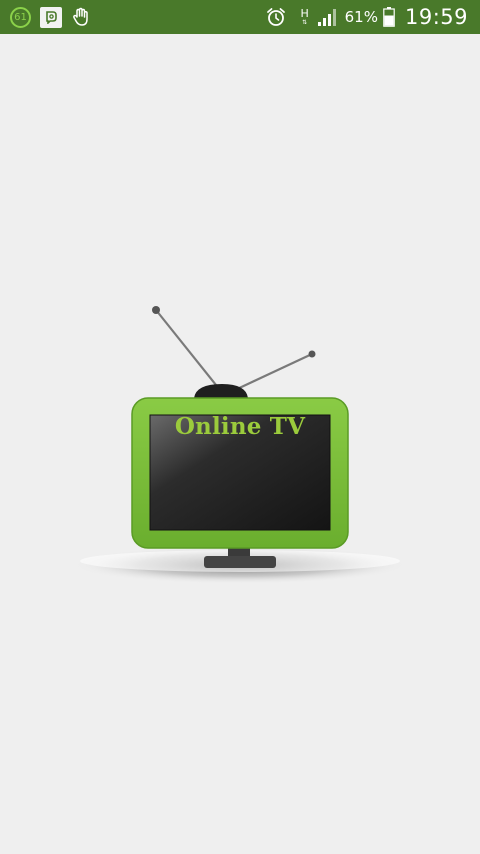 The image size is (480, 854). What do you see at coordinates (273, 372) in the screenshot?
I see `antenna-right` at bounding box center [273, 372].